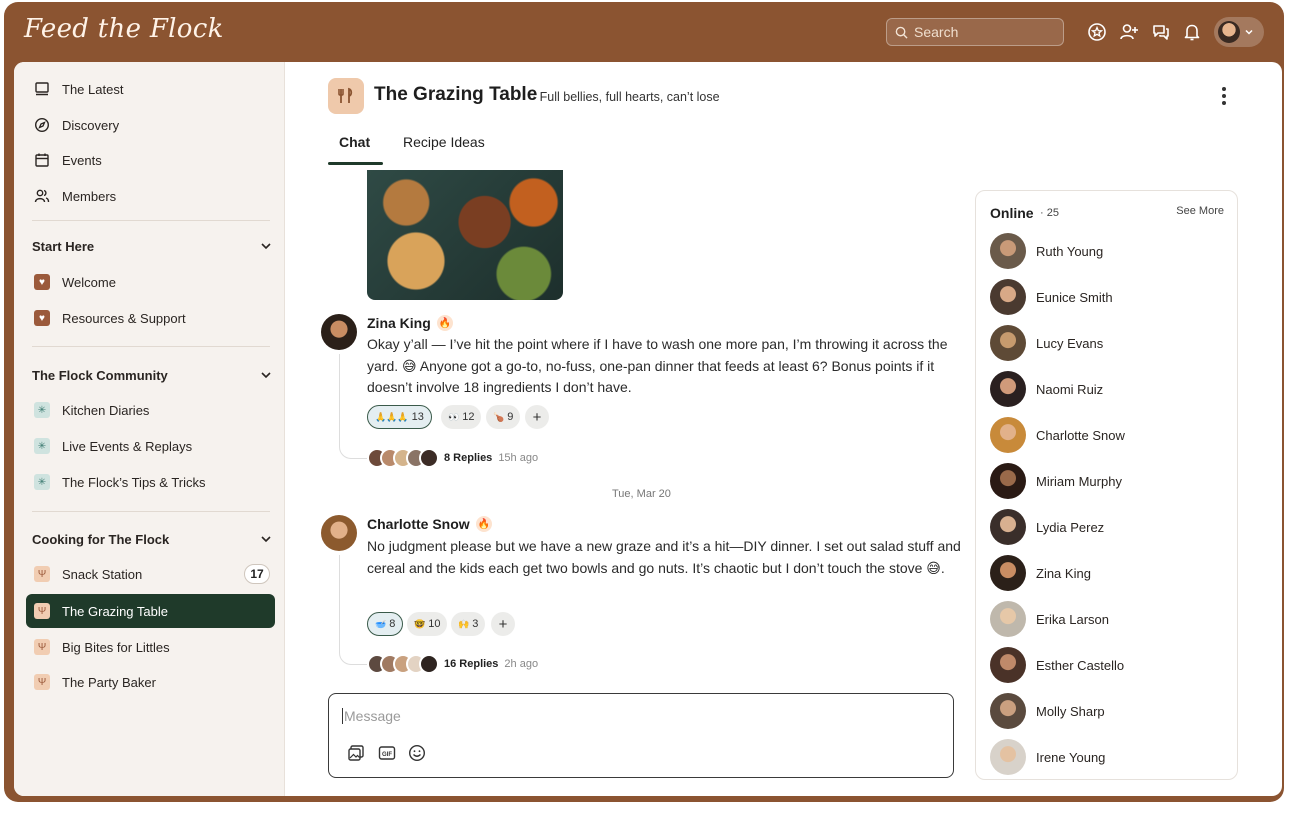 The height and width of the screenshot is (814, 1292). What do you see at coordinates (399, 323) in the screenshot?
I see `author-name: Zina King` at bounding box center [399, 323].